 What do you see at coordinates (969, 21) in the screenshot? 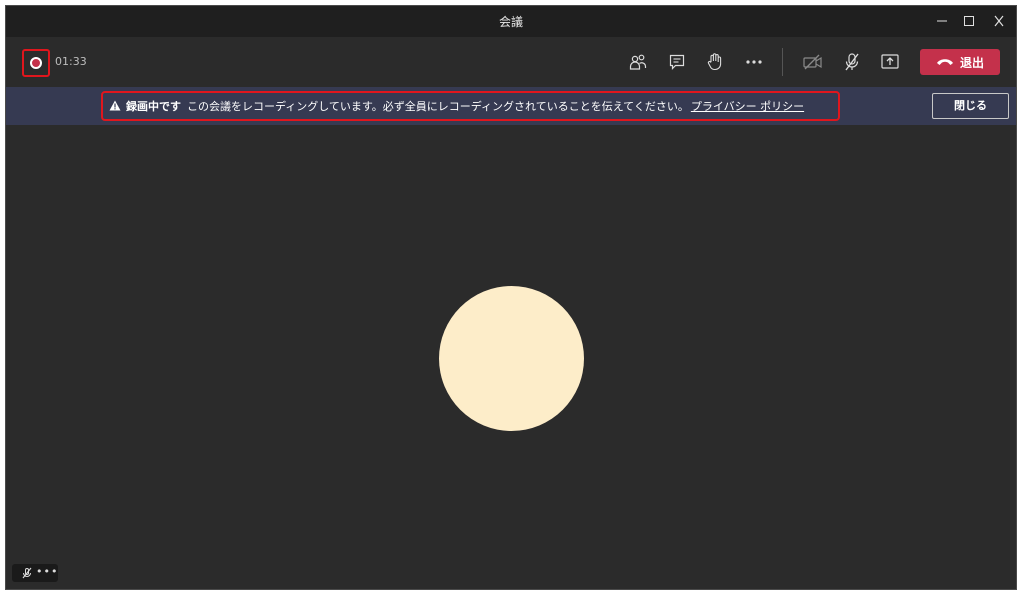
I see `maximize-icon` at bounding box center [969, 21].